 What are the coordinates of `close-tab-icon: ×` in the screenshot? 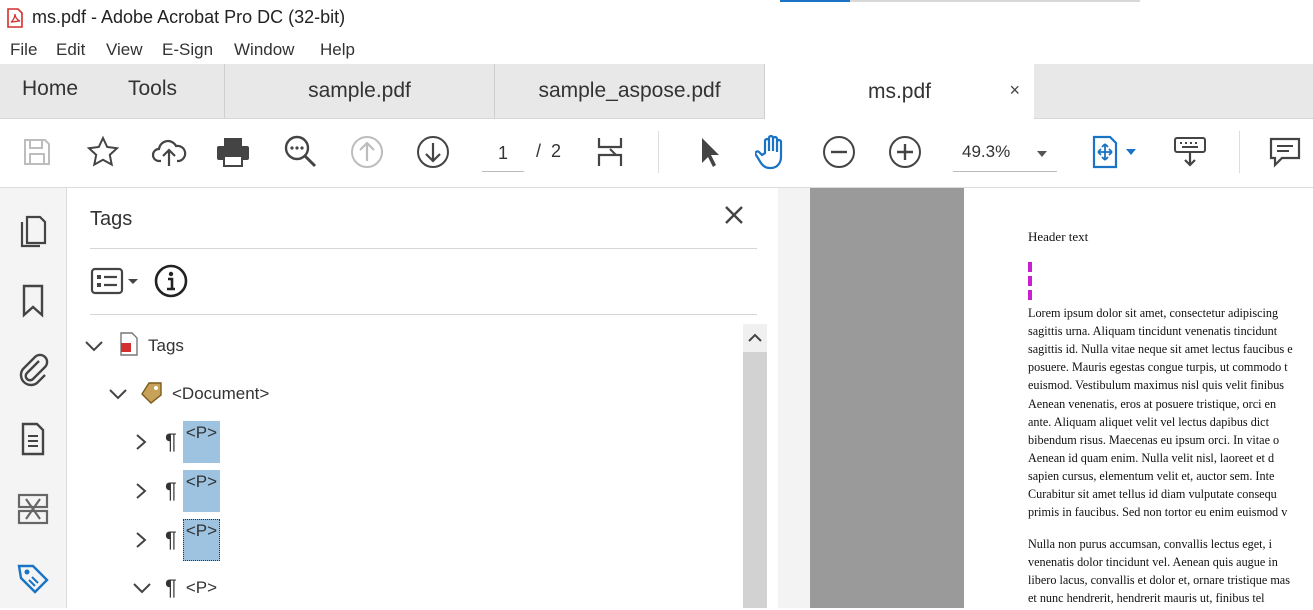 It's located at (1014, 90).